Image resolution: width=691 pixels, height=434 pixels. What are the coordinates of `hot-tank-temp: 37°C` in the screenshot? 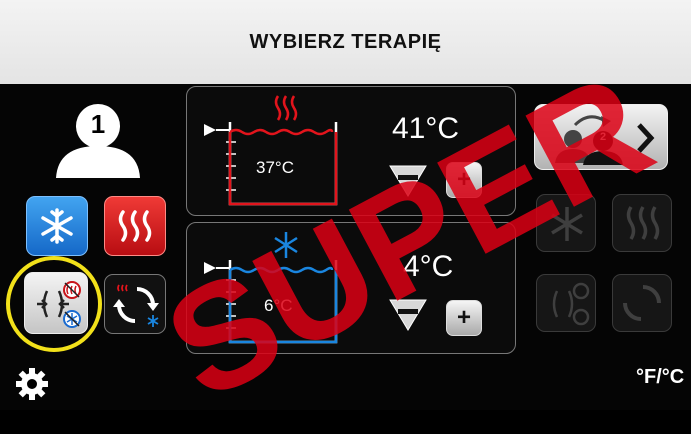 It's located at (275, 167).